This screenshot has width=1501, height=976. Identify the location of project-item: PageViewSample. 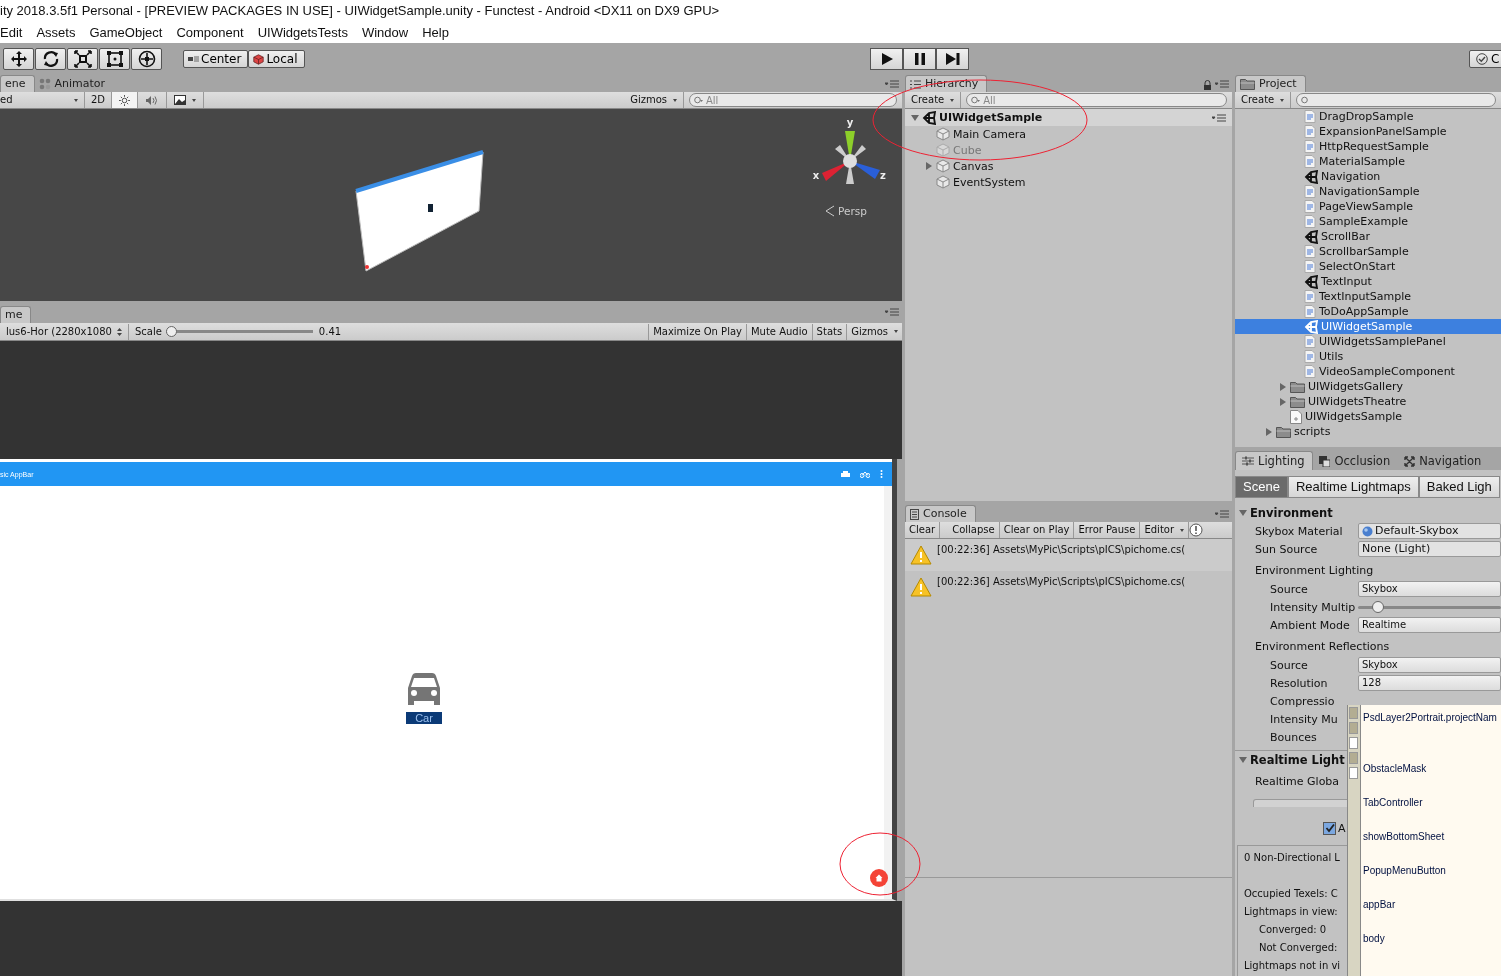
(1368, 206).